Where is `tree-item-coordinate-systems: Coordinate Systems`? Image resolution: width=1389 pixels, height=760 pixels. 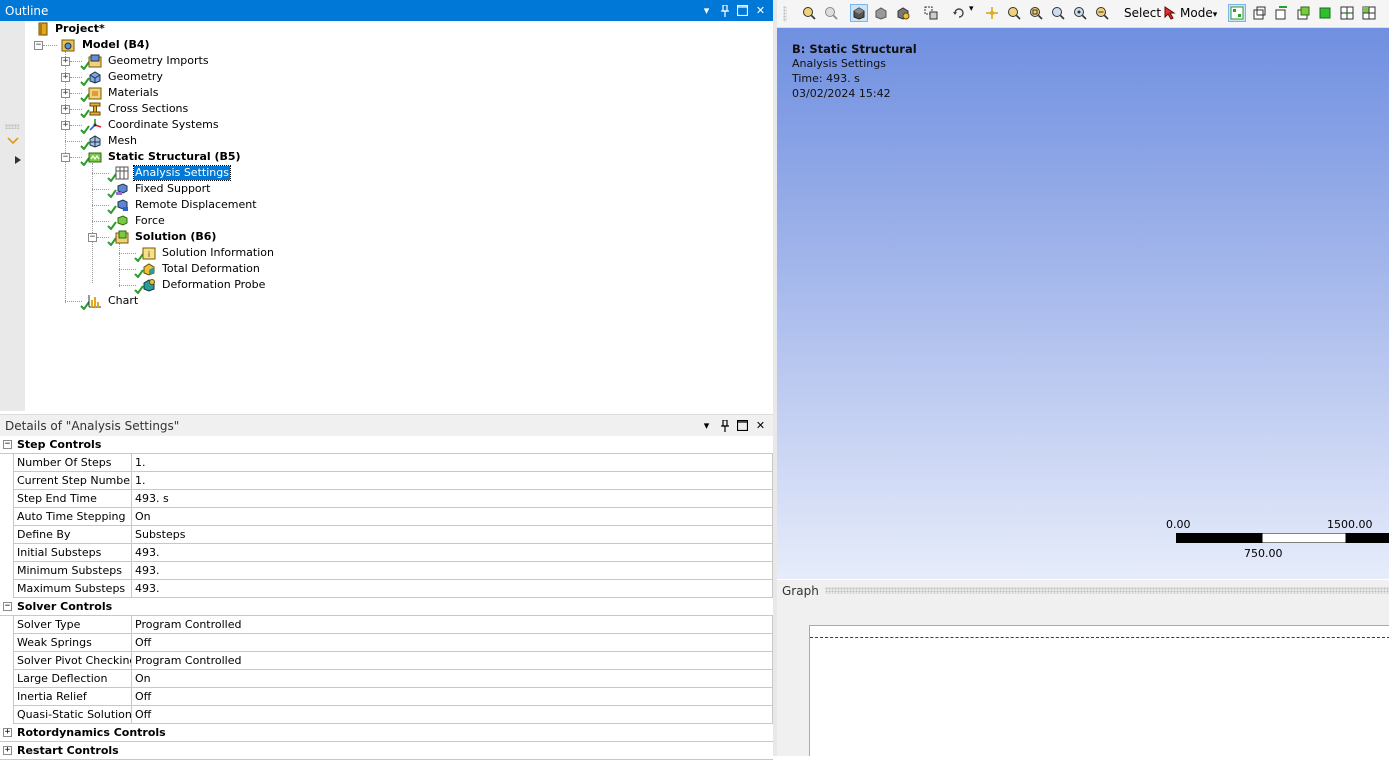 tree-item-coordinate-systems: Coordinate Systems is located at coordinates (163, 125).